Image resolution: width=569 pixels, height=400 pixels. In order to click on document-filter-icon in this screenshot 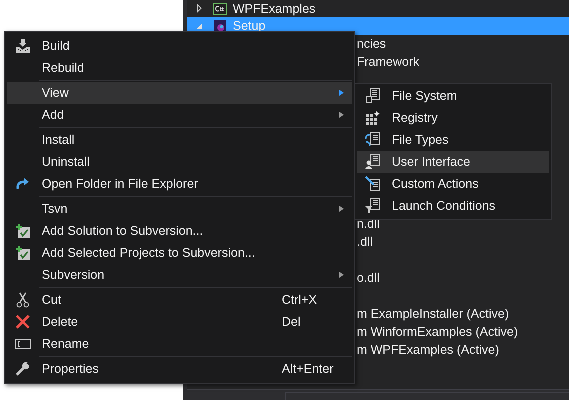, I will do `click(373, 206)`.